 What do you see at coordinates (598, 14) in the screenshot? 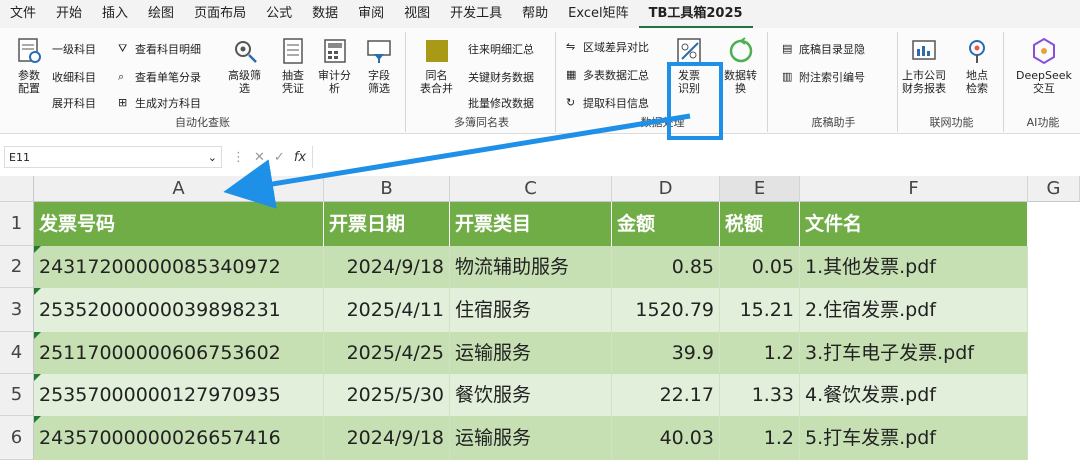
I see `menu-tab: Excel矩阵` at bounding box center [598, 14].